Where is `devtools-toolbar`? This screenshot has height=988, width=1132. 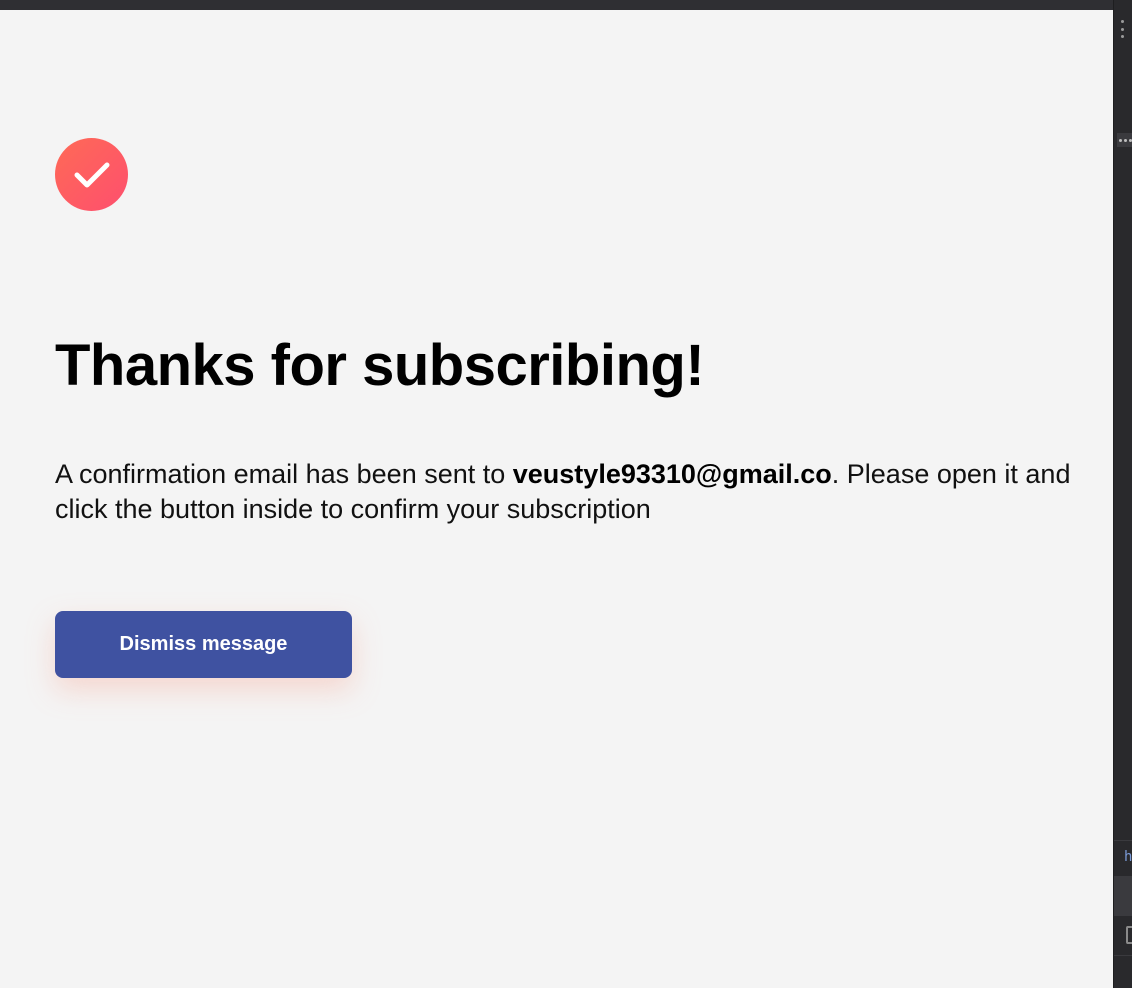 devtools-toolbar is located at coordinates (1123, 896).